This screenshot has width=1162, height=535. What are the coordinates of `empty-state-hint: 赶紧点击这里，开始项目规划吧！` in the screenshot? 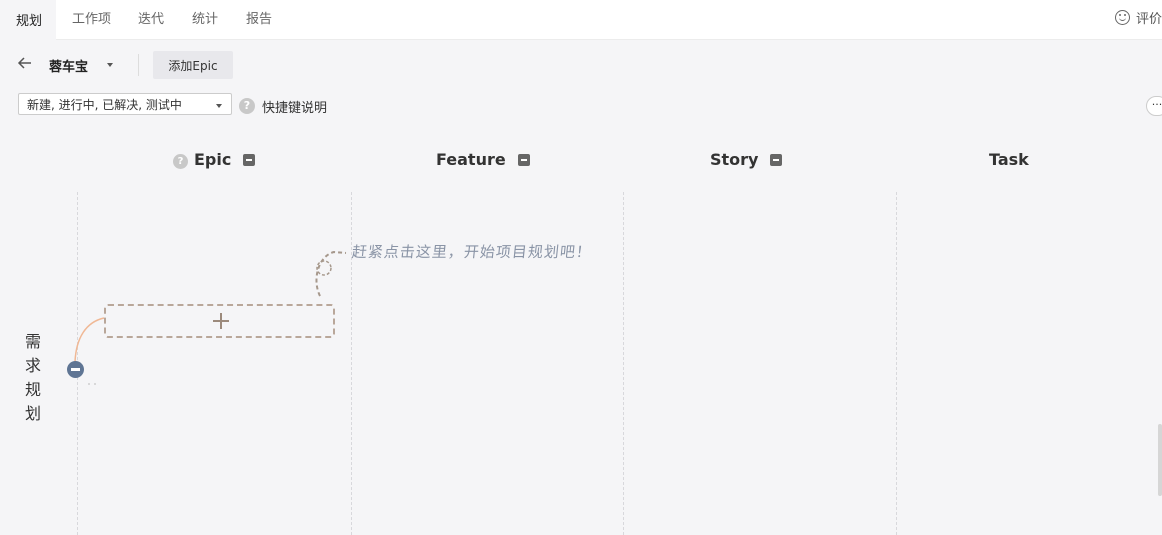 It's located at (472, 252).